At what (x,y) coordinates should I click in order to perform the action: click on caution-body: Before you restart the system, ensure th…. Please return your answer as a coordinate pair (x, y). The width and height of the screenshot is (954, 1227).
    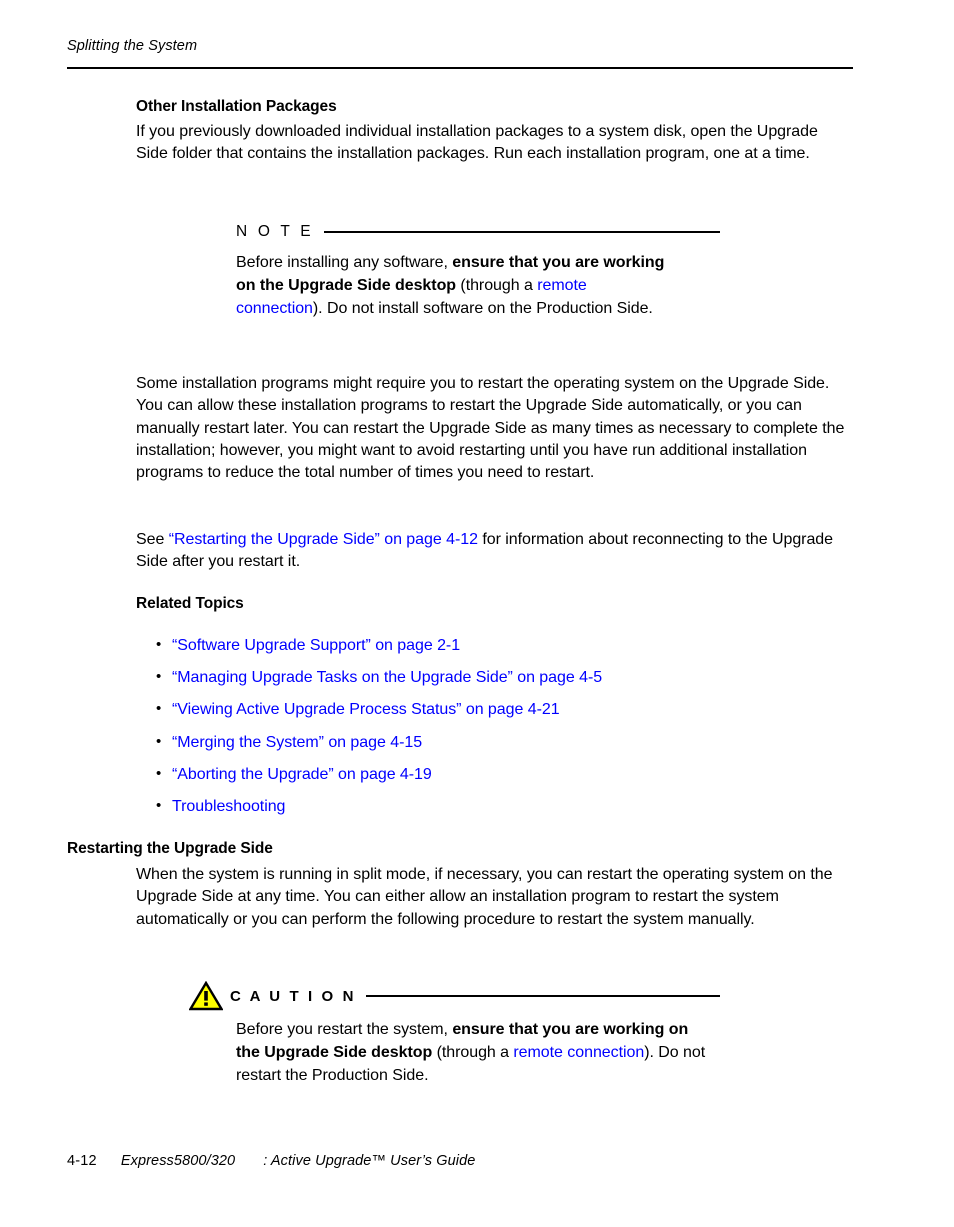
    Looking at the image, I should click on (471, 1053).